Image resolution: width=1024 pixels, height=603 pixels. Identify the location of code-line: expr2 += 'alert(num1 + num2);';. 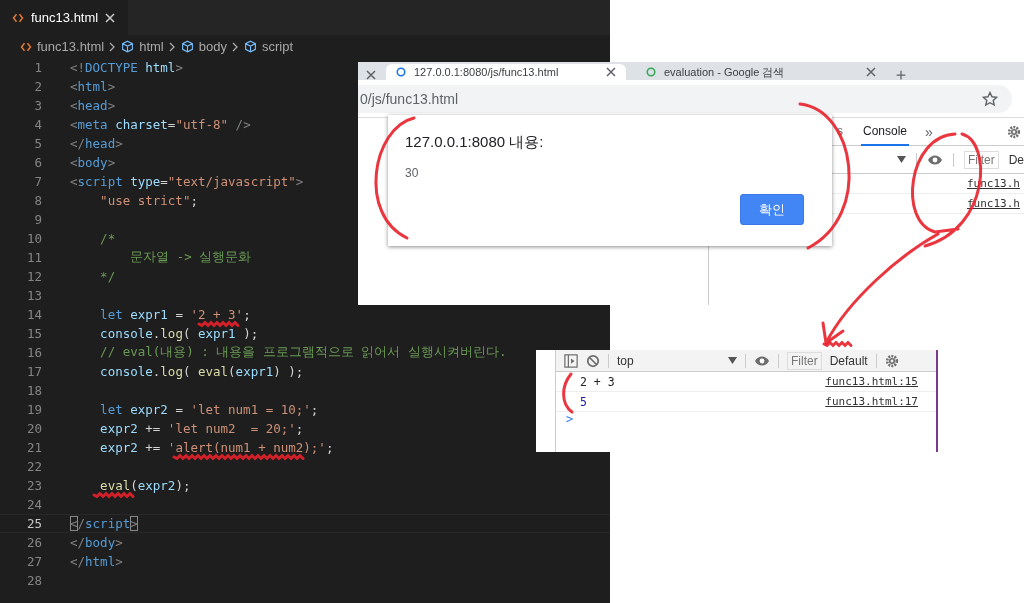
(216, 447).